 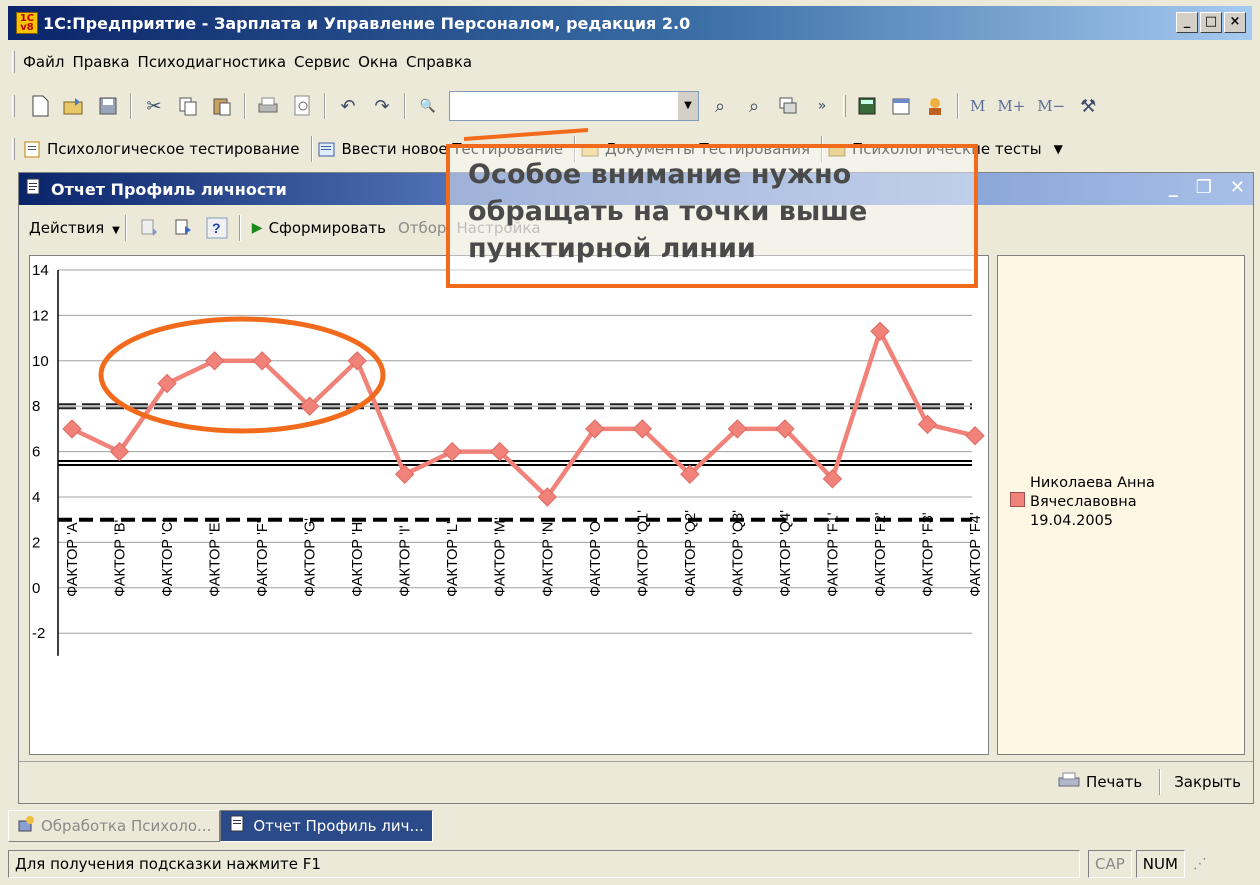 What do you see at coordinates (786, 553) in the screenshot?
I see `category-label: ФАКТОР 'Q4'` at bounding box center [786, 553].